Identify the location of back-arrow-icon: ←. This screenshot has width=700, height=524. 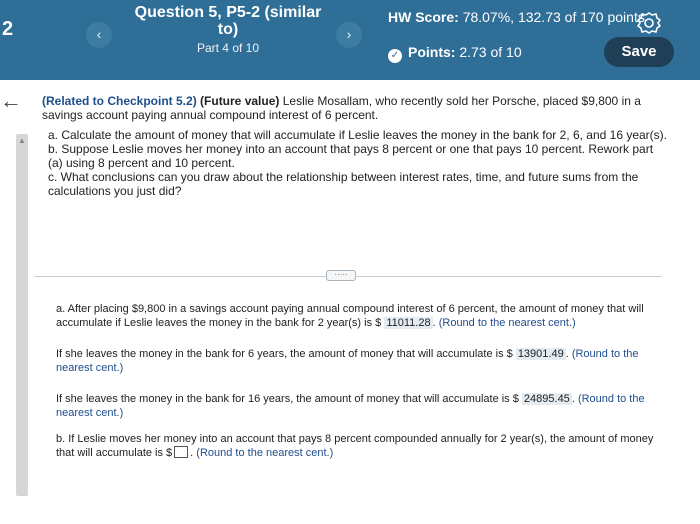
(11, 101).